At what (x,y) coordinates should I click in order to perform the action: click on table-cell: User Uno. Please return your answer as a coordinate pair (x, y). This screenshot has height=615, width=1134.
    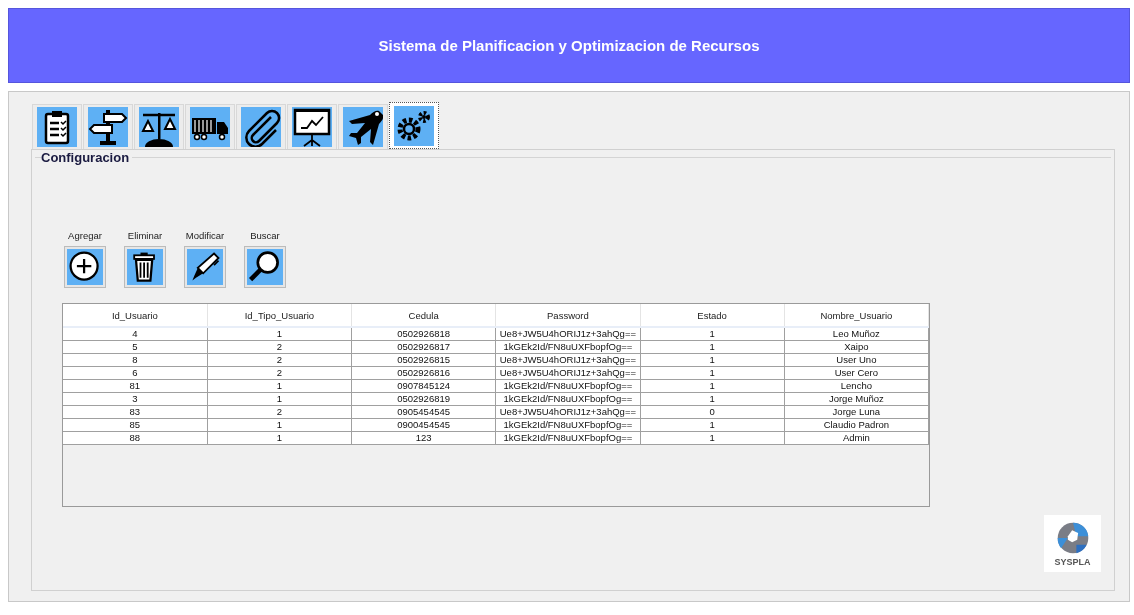
    Looking at the image, I should click on (856, 360).